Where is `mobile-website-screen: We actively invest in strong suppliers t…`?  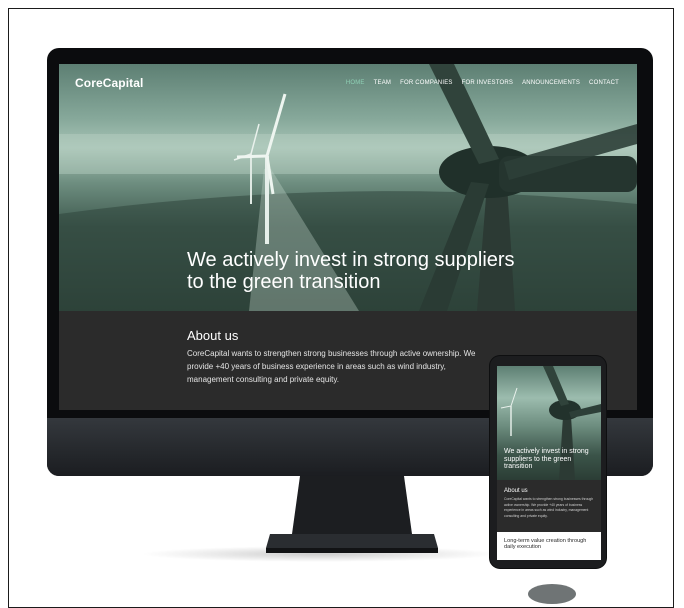
mobile-website-screen: We actively invest in strong suppliers t… is located at coordinates (549, 463).